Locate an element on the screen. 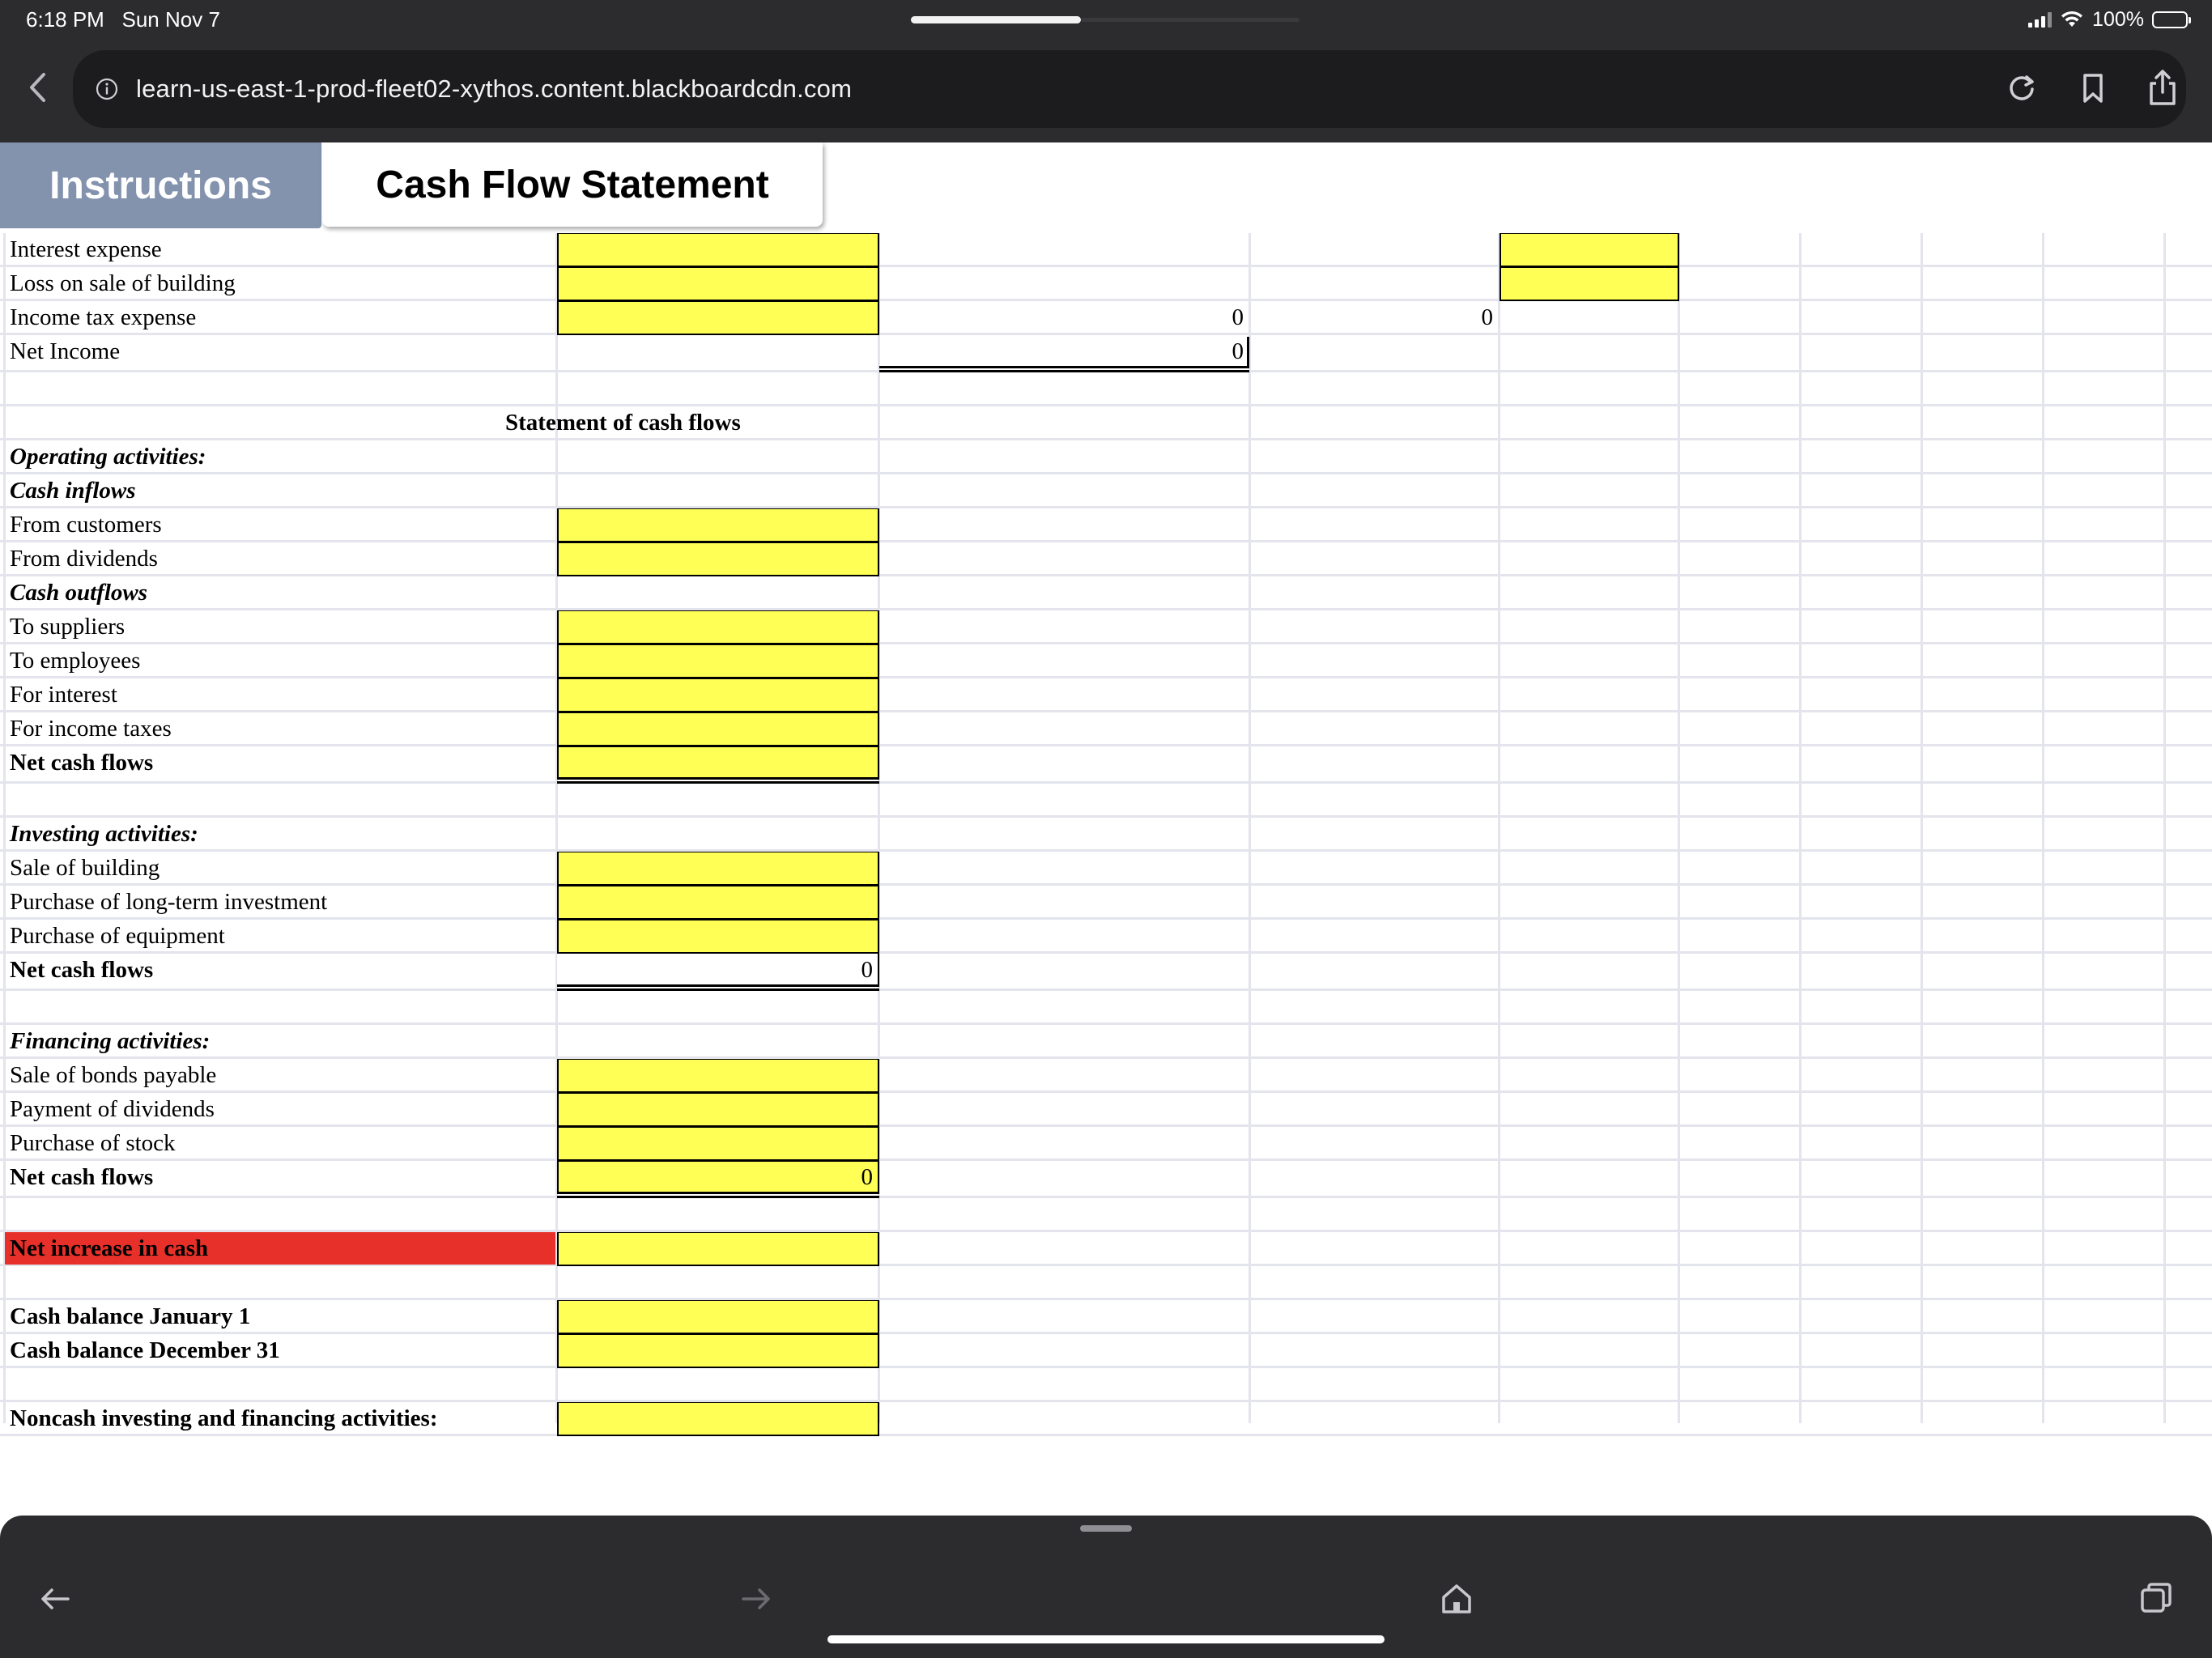 The width and height of the screenshot is (2212, 1658). row-label: Purchase of equipment is located at coordinates (118, 936).